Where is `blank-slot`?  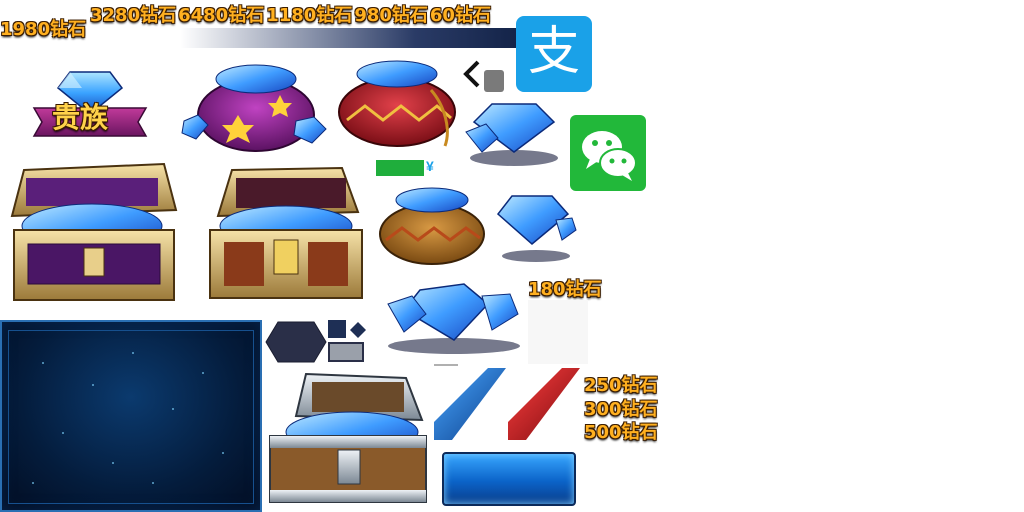
blank-slot is located at coordinates (558, 332).